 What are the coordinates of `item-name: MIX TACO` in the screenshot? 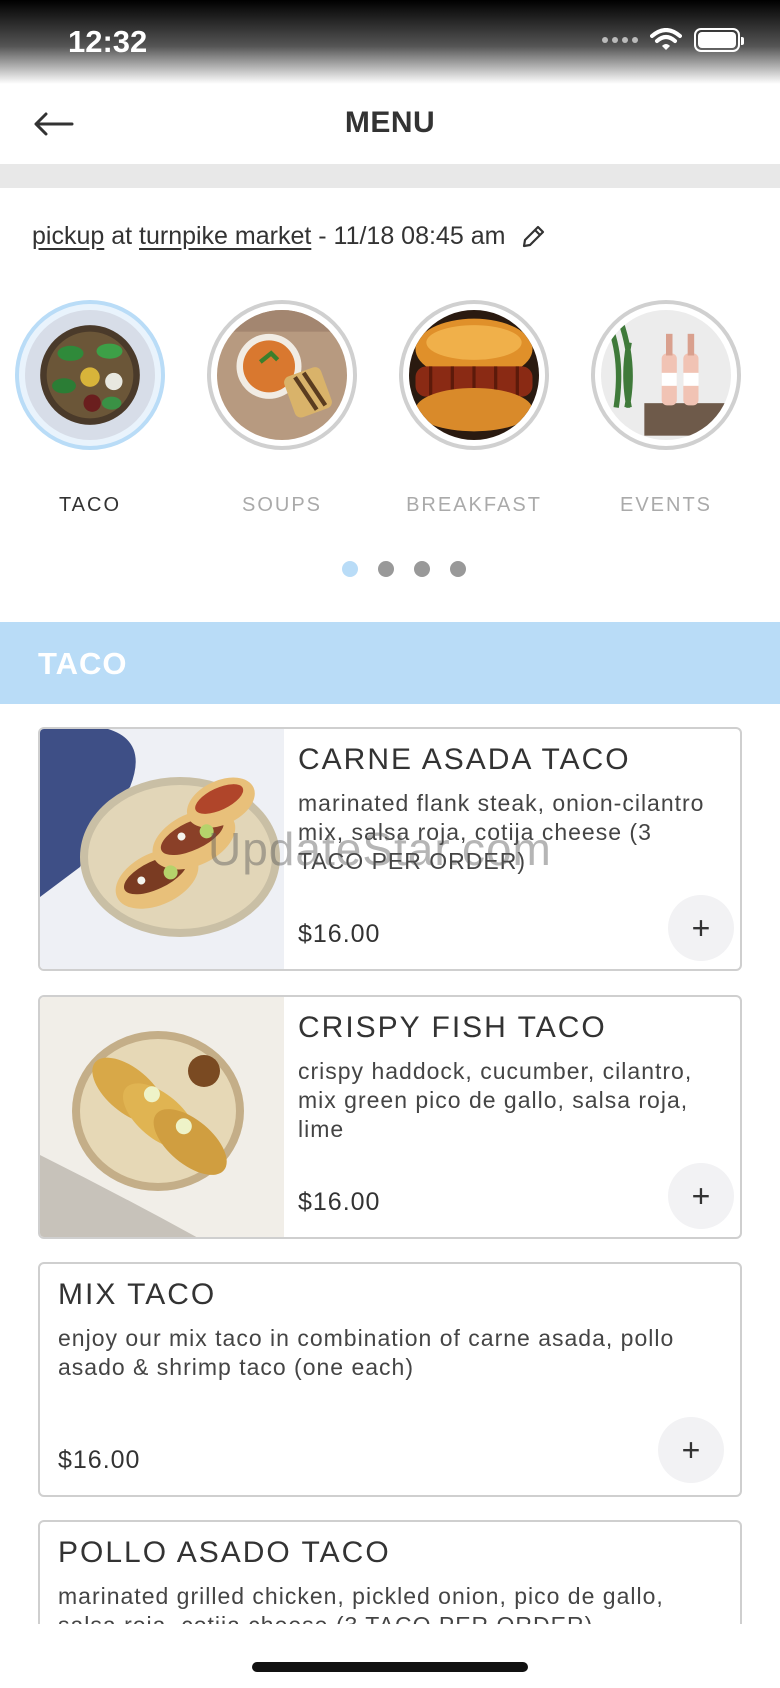 It's located at (137, 1294).